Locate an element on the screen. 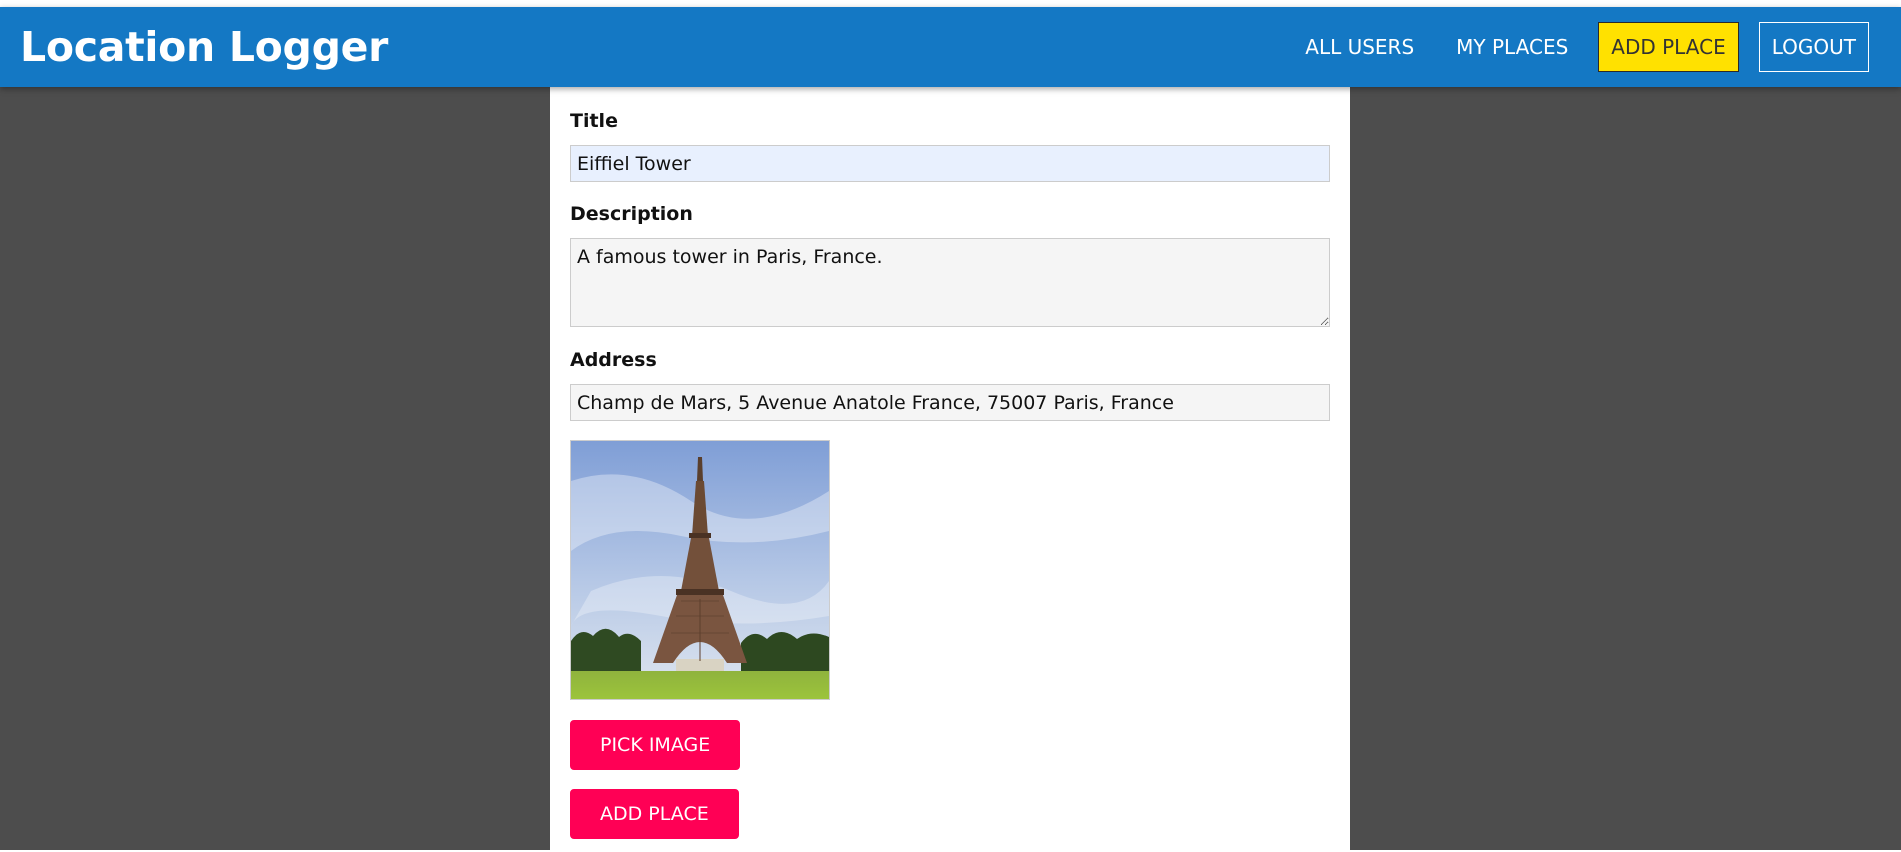  eiffel-tower-image is located at coordinates (700, 570).